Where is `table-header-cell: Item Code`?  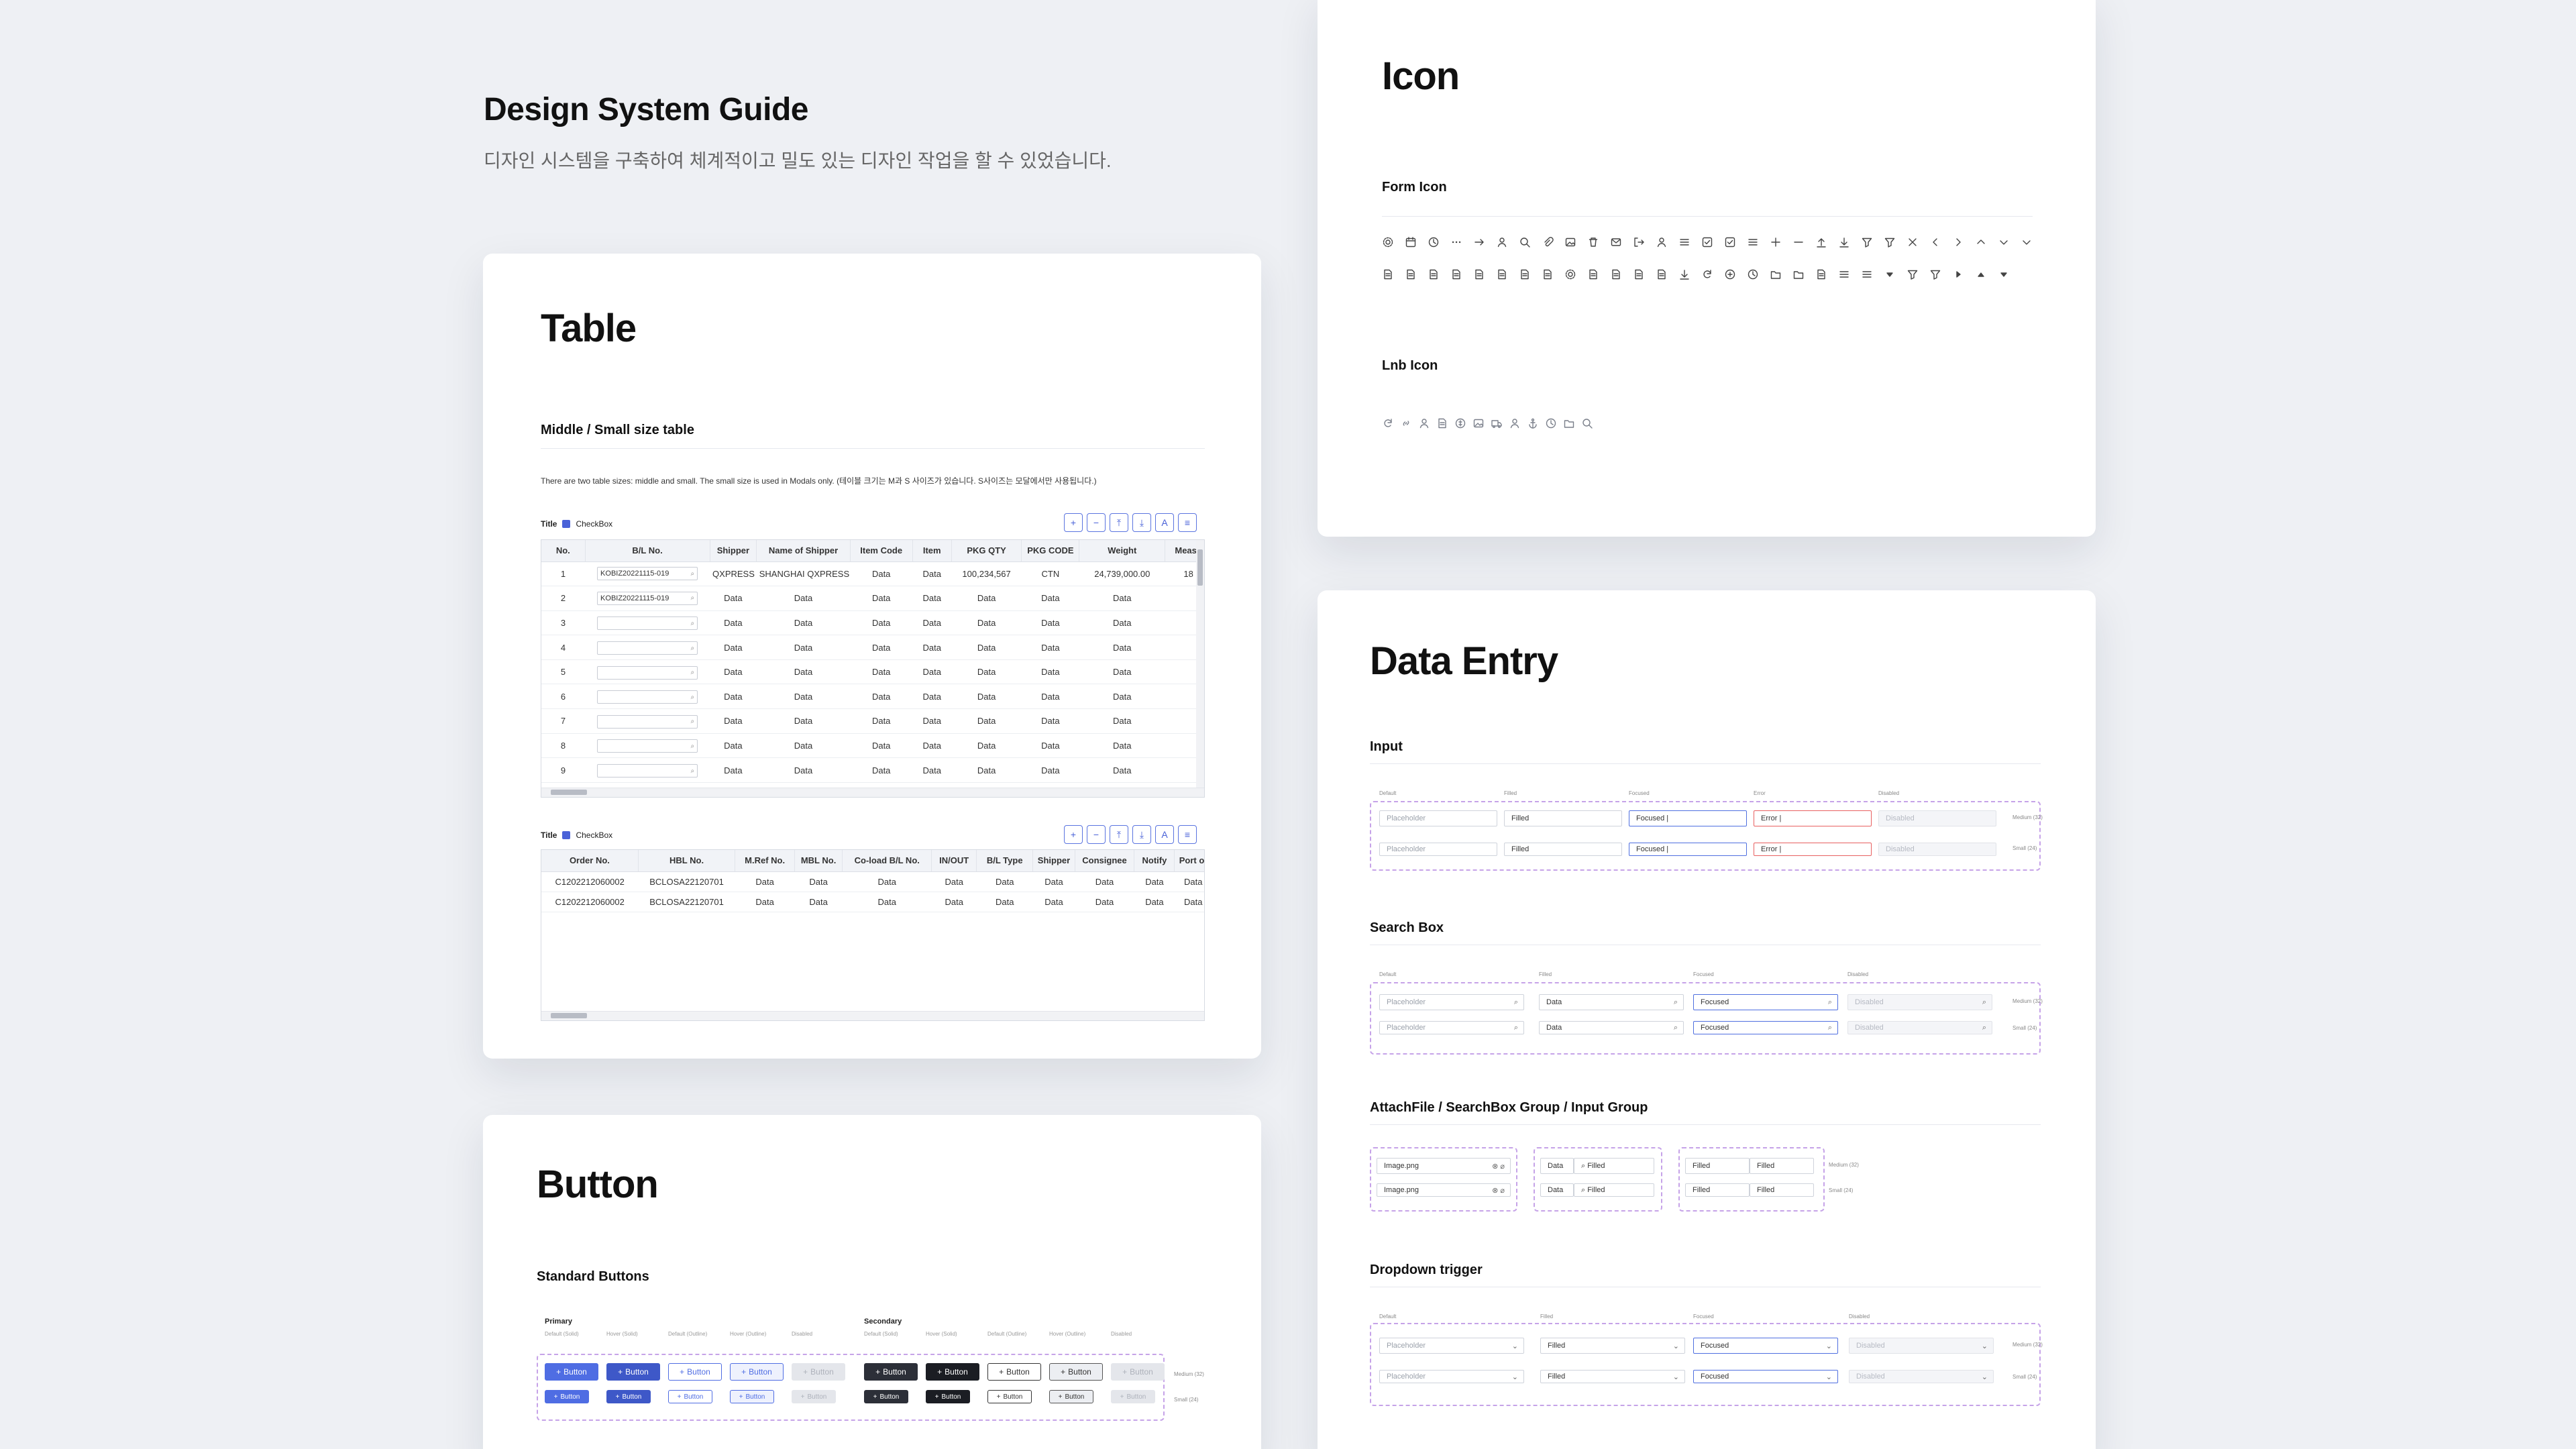 table-header-cell: Item Code is located at coordinates (881, 551).